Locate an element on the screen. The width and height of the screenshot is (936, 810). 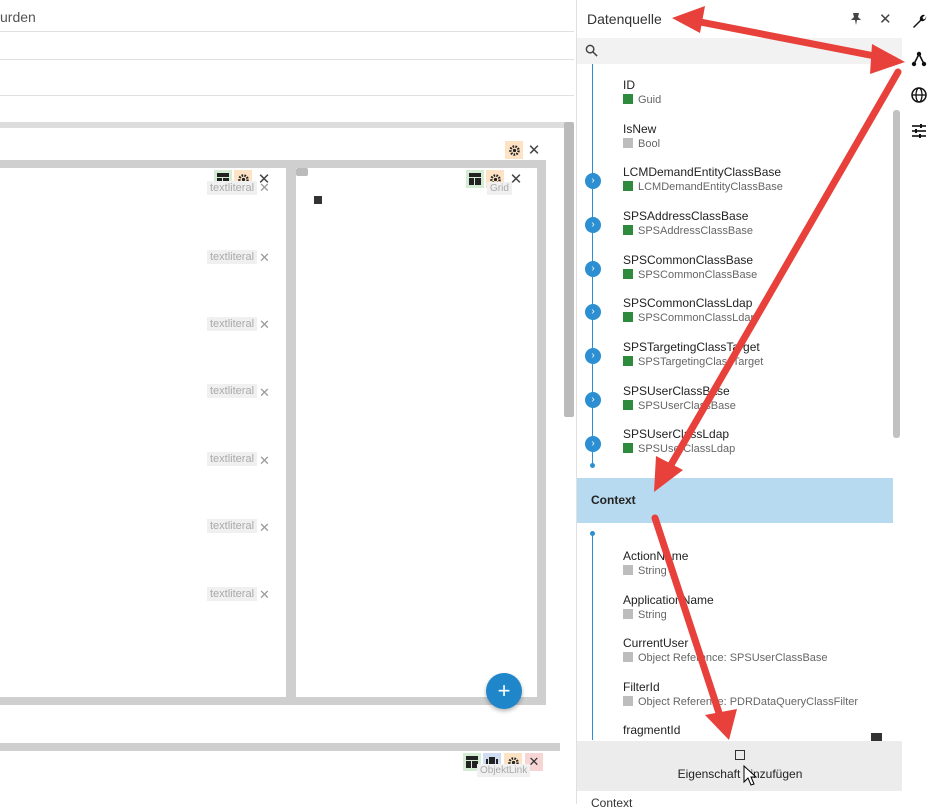
item-type: SPSUserClassLdap is located at coordinates (679, 449).